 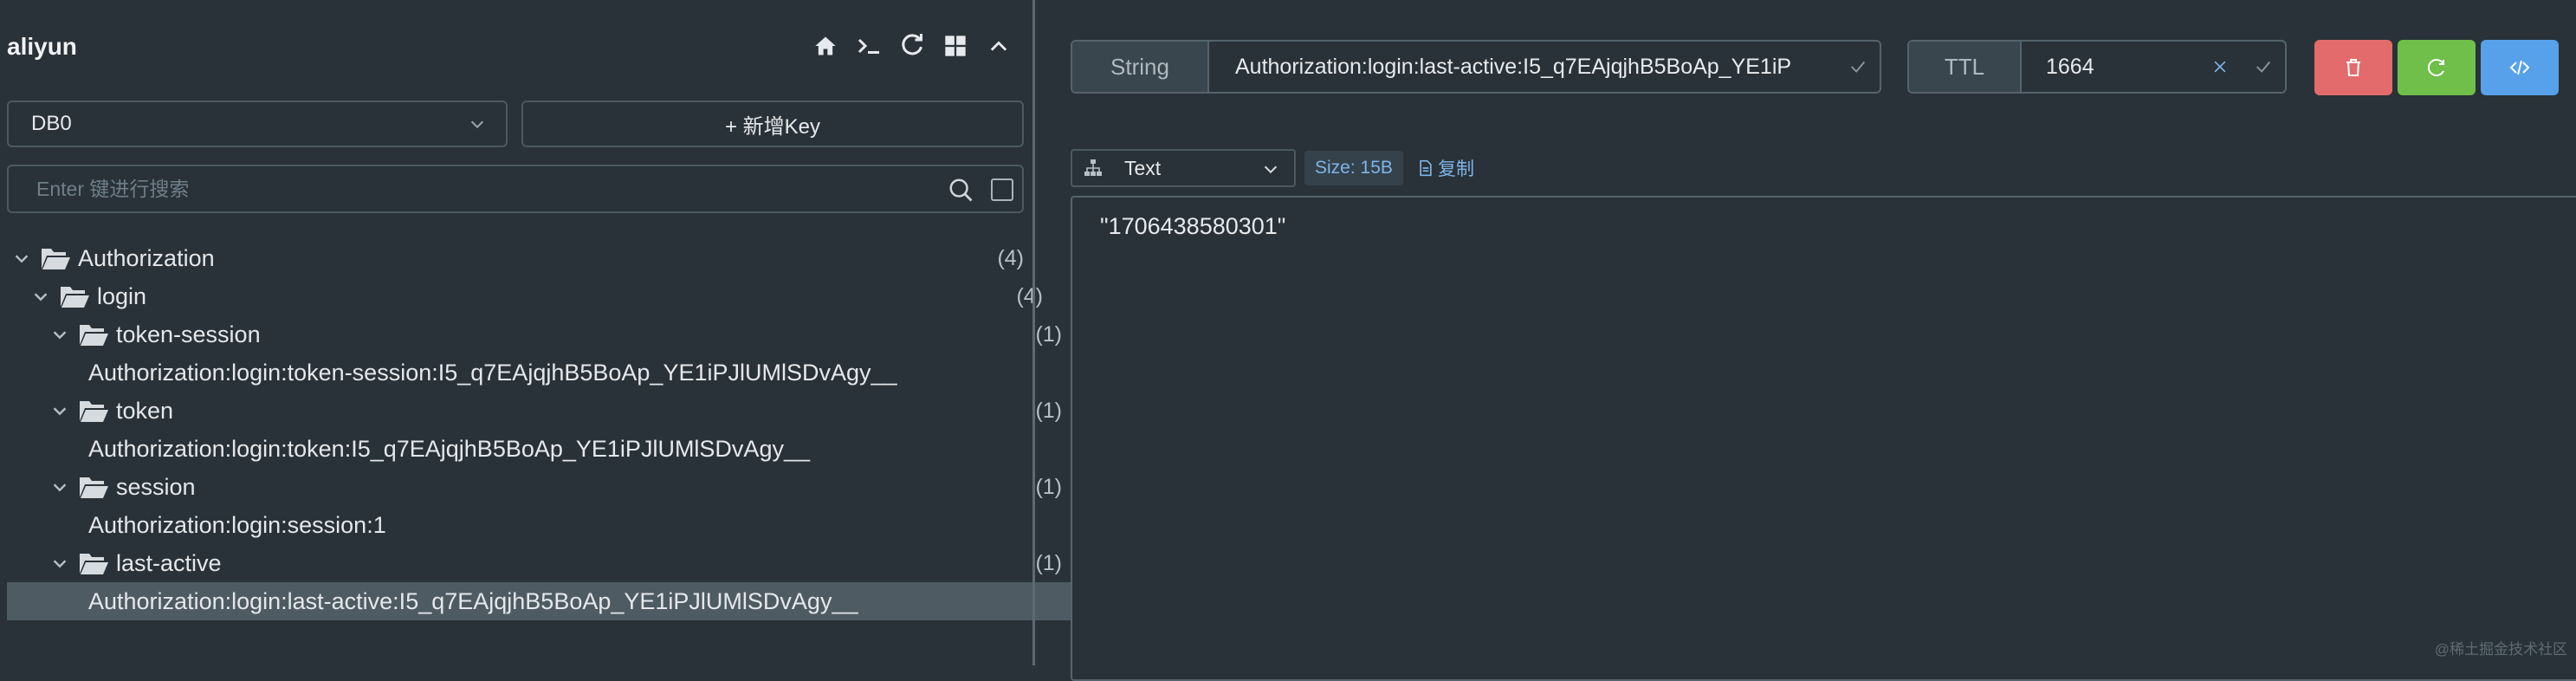 I want to click on search-bar, so click(x=515, y=189).